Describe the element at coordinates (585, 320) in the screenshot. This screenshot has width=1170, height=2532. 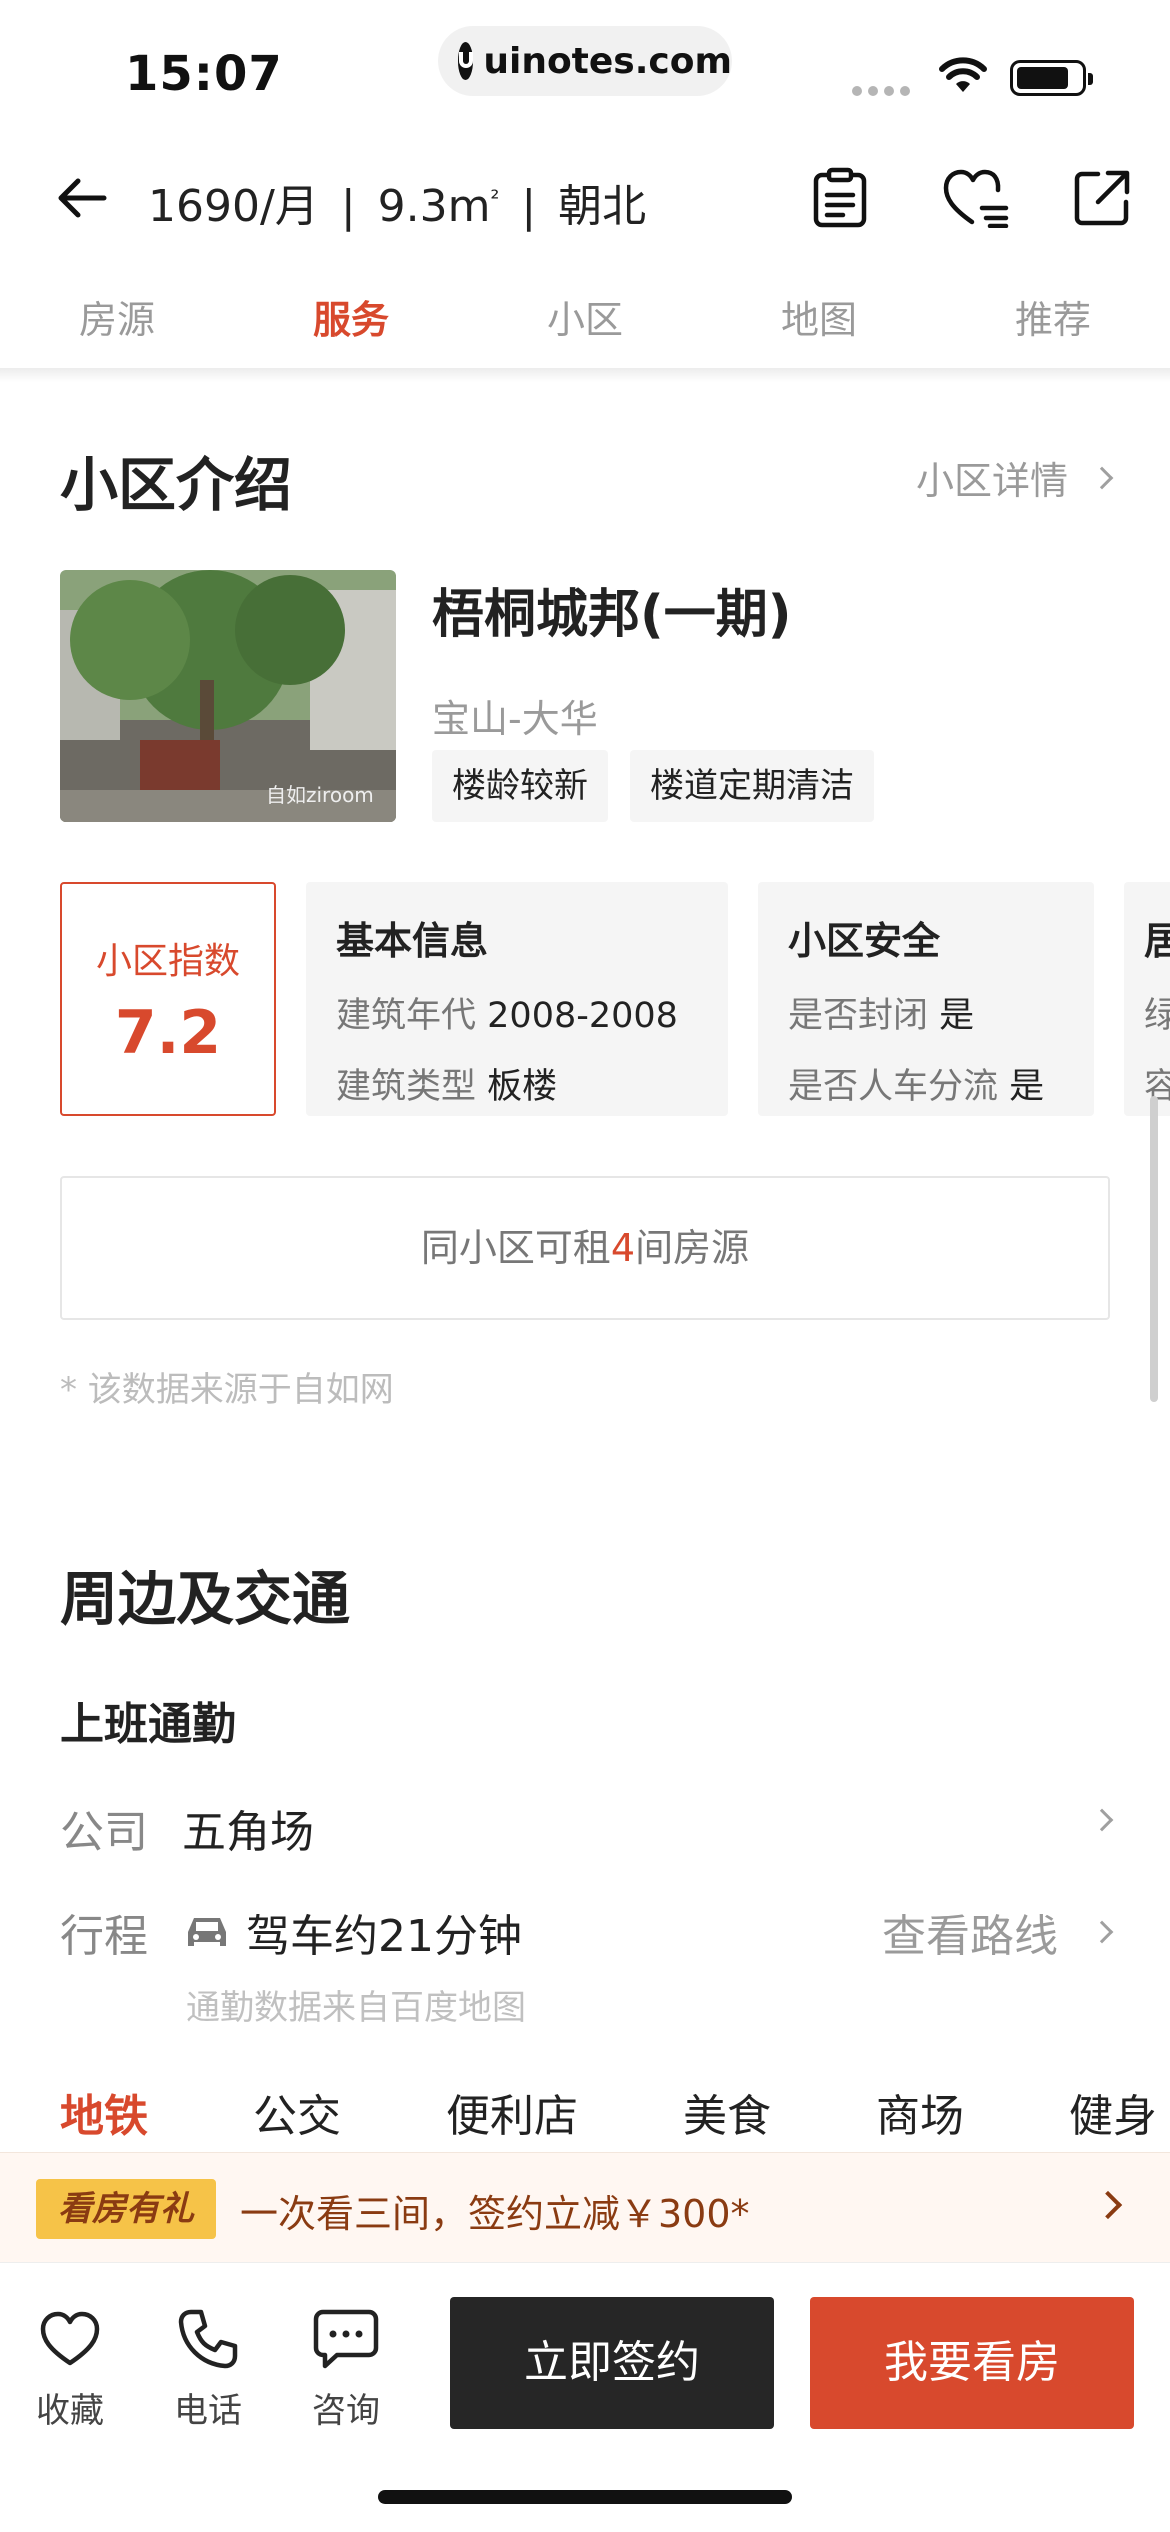
I see `tab-community: 小区` at that location.